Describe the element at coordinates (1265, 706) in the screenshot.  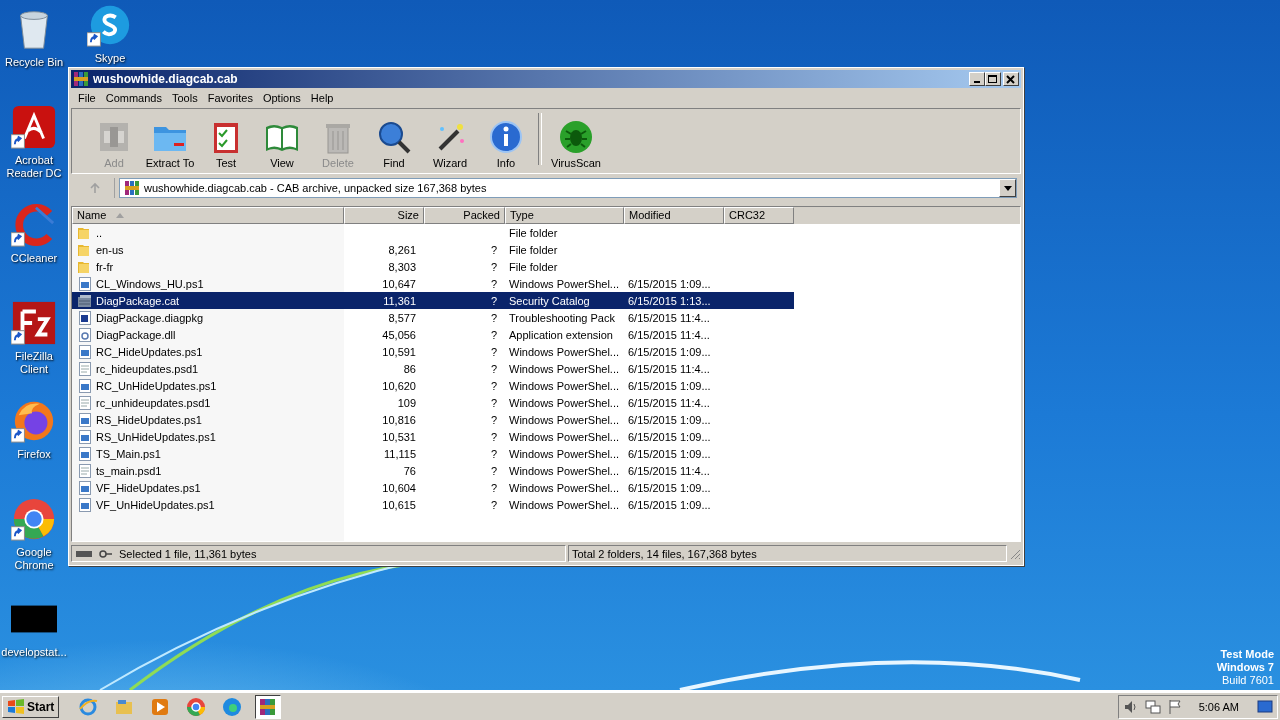
I see `show-desktop-icon` at that location.